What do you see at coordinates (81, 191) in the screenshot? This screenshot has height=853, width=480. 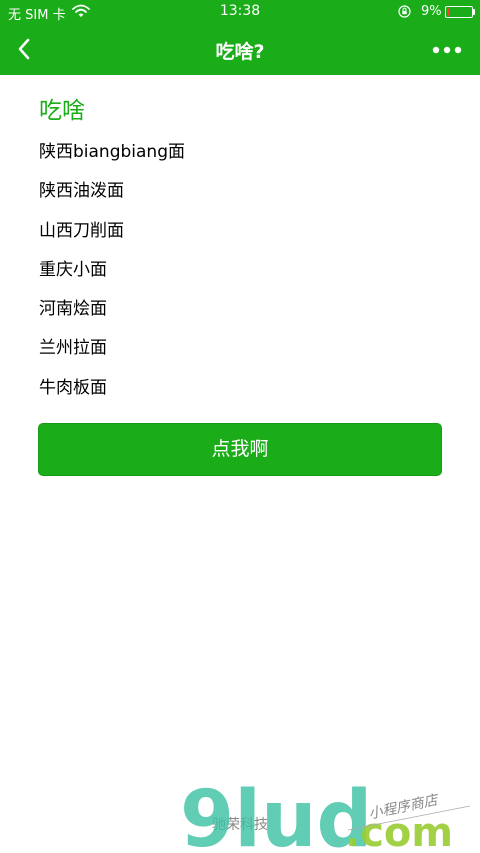 I see `list-item: 陕西油泼面` at bounding box center [81, 191].